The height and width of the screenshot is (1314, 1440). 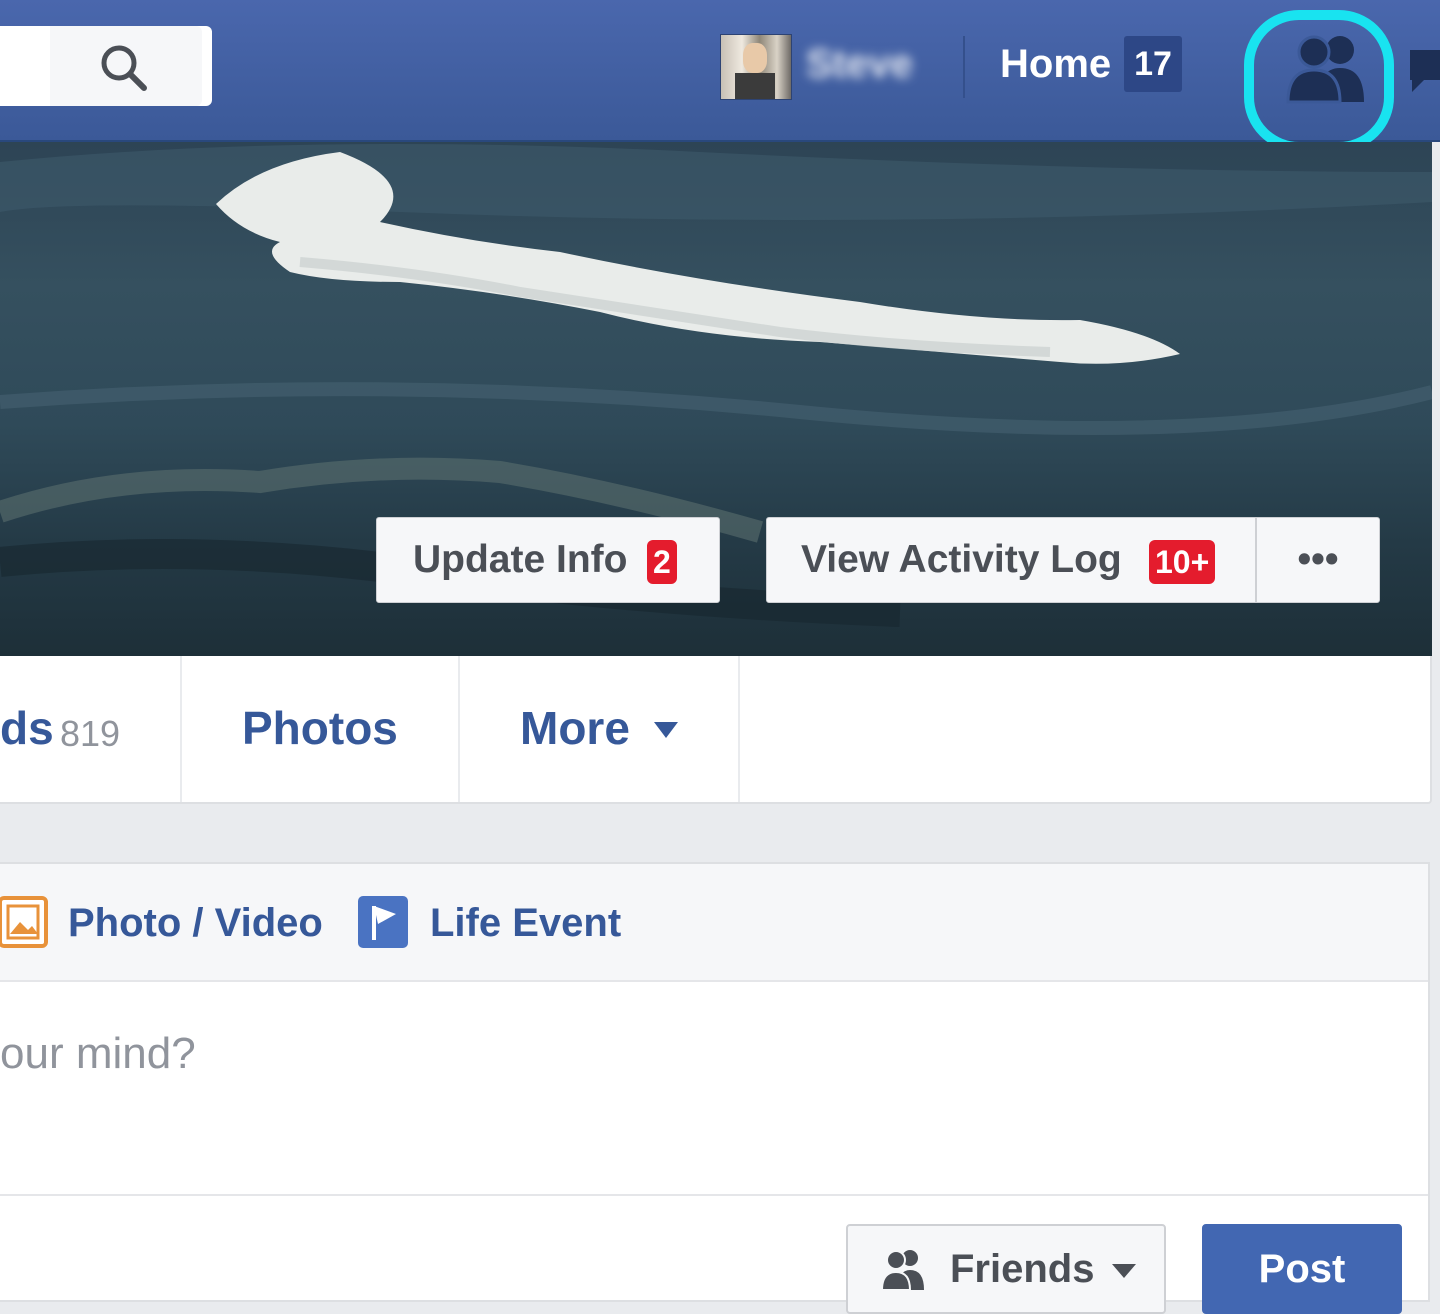 I want to click on tab-more-label: More, so click(x=575, y=728).